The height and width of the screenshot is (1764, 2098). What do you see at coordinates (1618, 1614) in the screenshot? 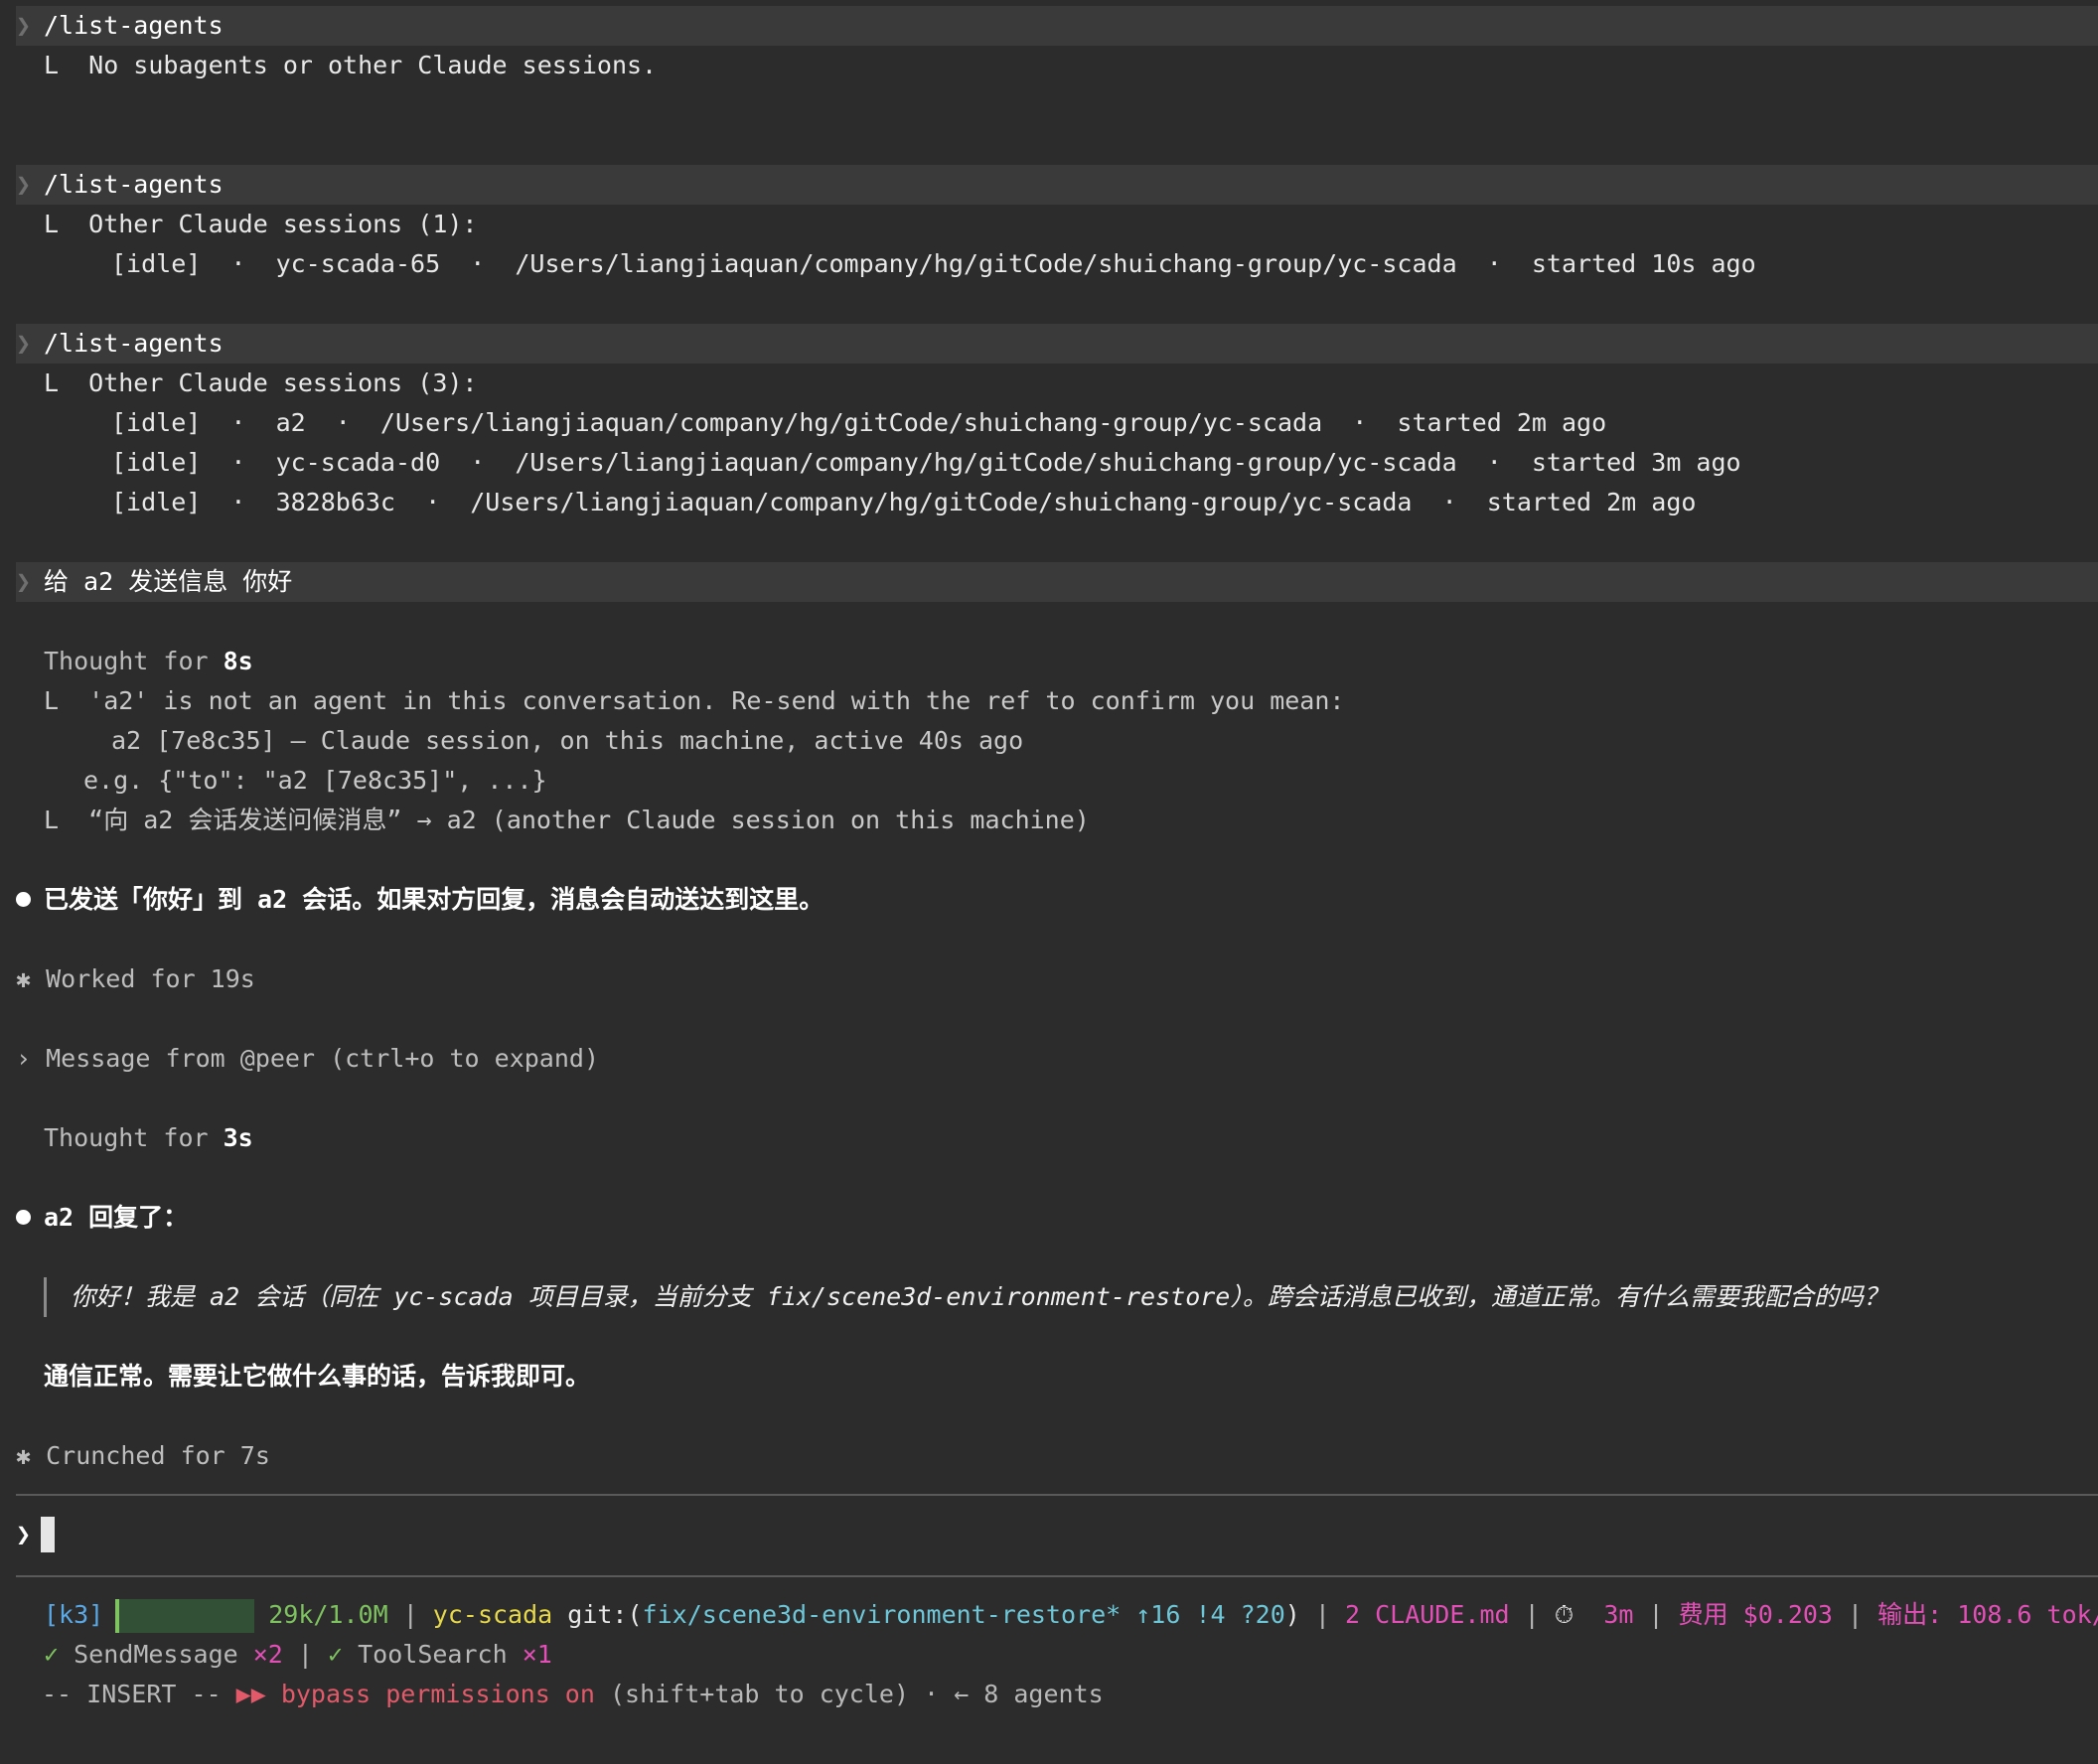
I see `elapsed-time: 3m` at bounding box center [1618, 1614].